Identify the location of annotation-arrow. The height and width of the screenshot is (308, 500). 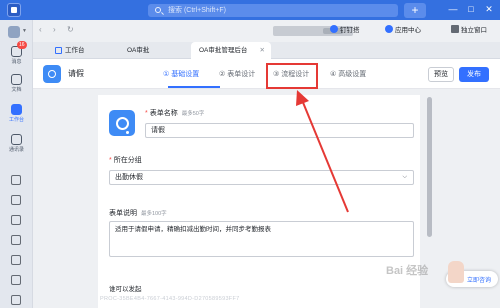
(322, 151).